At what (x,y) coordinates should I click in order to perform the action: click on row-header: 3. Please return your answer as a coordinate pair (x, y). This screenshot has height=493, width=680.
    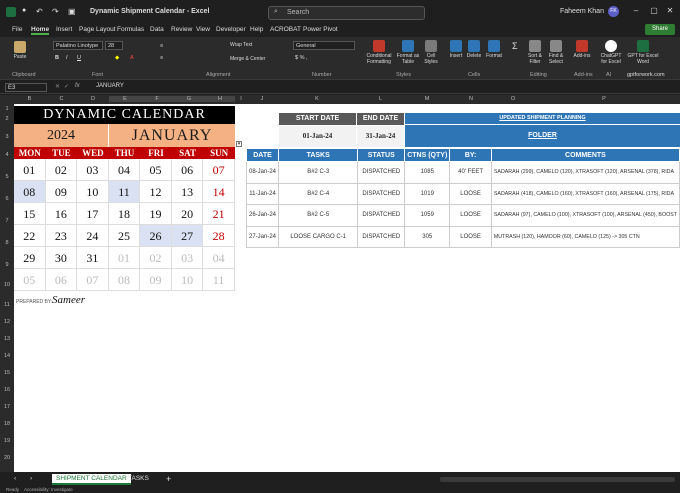
    Looking at the image, I should click on (7, 137).